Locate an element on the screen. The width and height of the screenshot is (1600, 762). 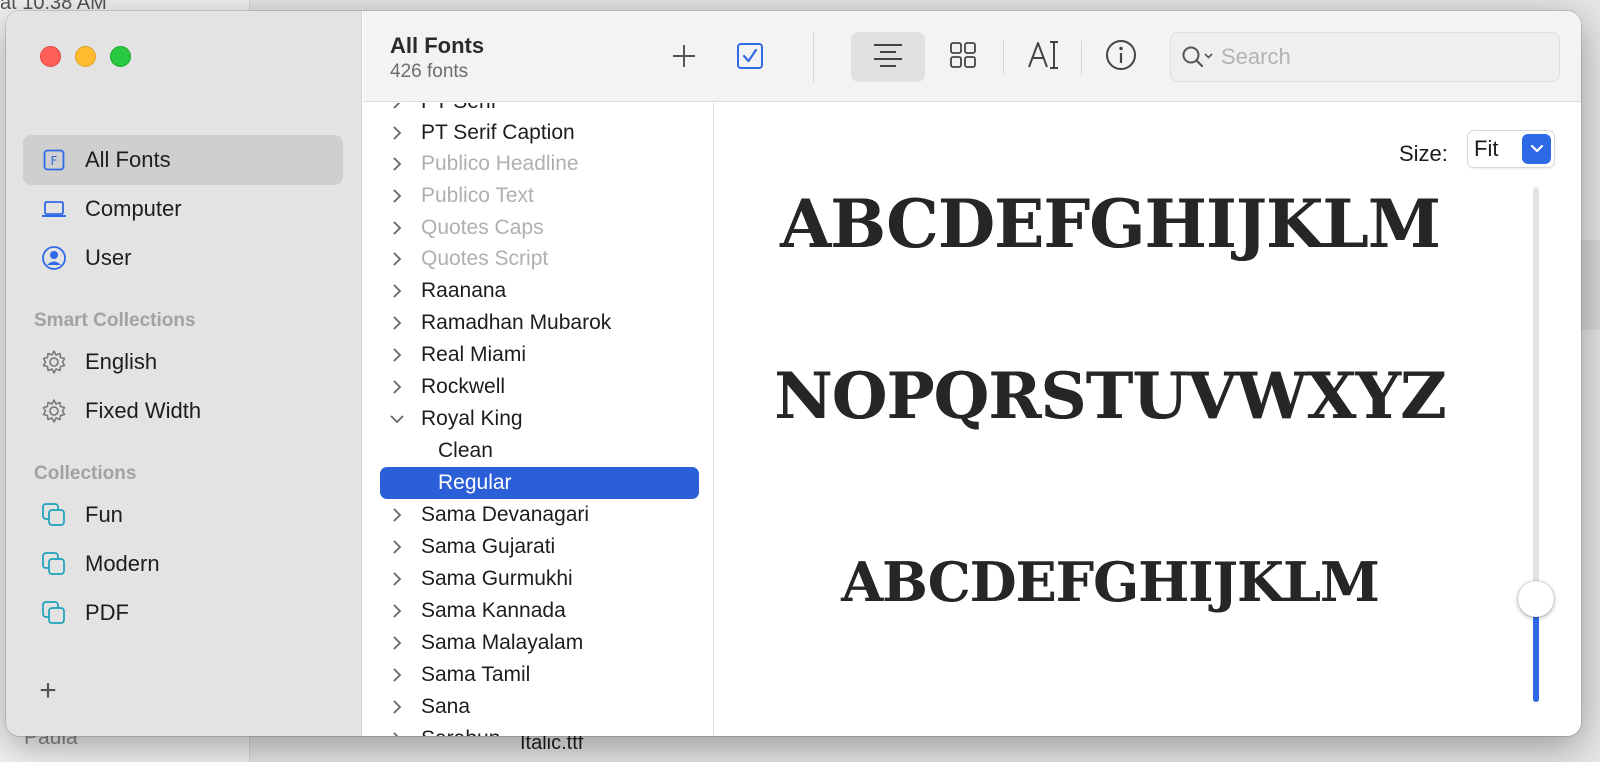
font-list-item: Sama Gujarati is located at coordinates (538, 547).